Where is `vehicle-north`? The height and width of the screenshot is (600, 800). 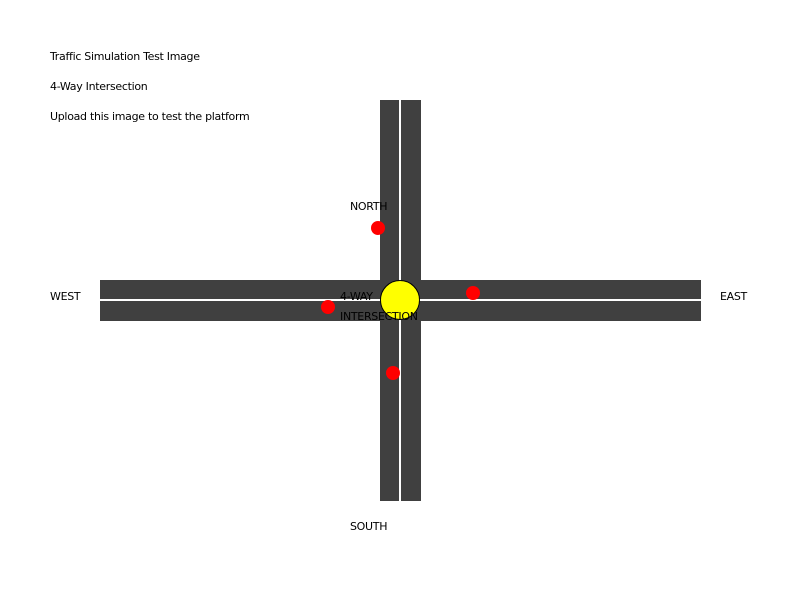
vehicle-north is located at coordinates (378, 228).